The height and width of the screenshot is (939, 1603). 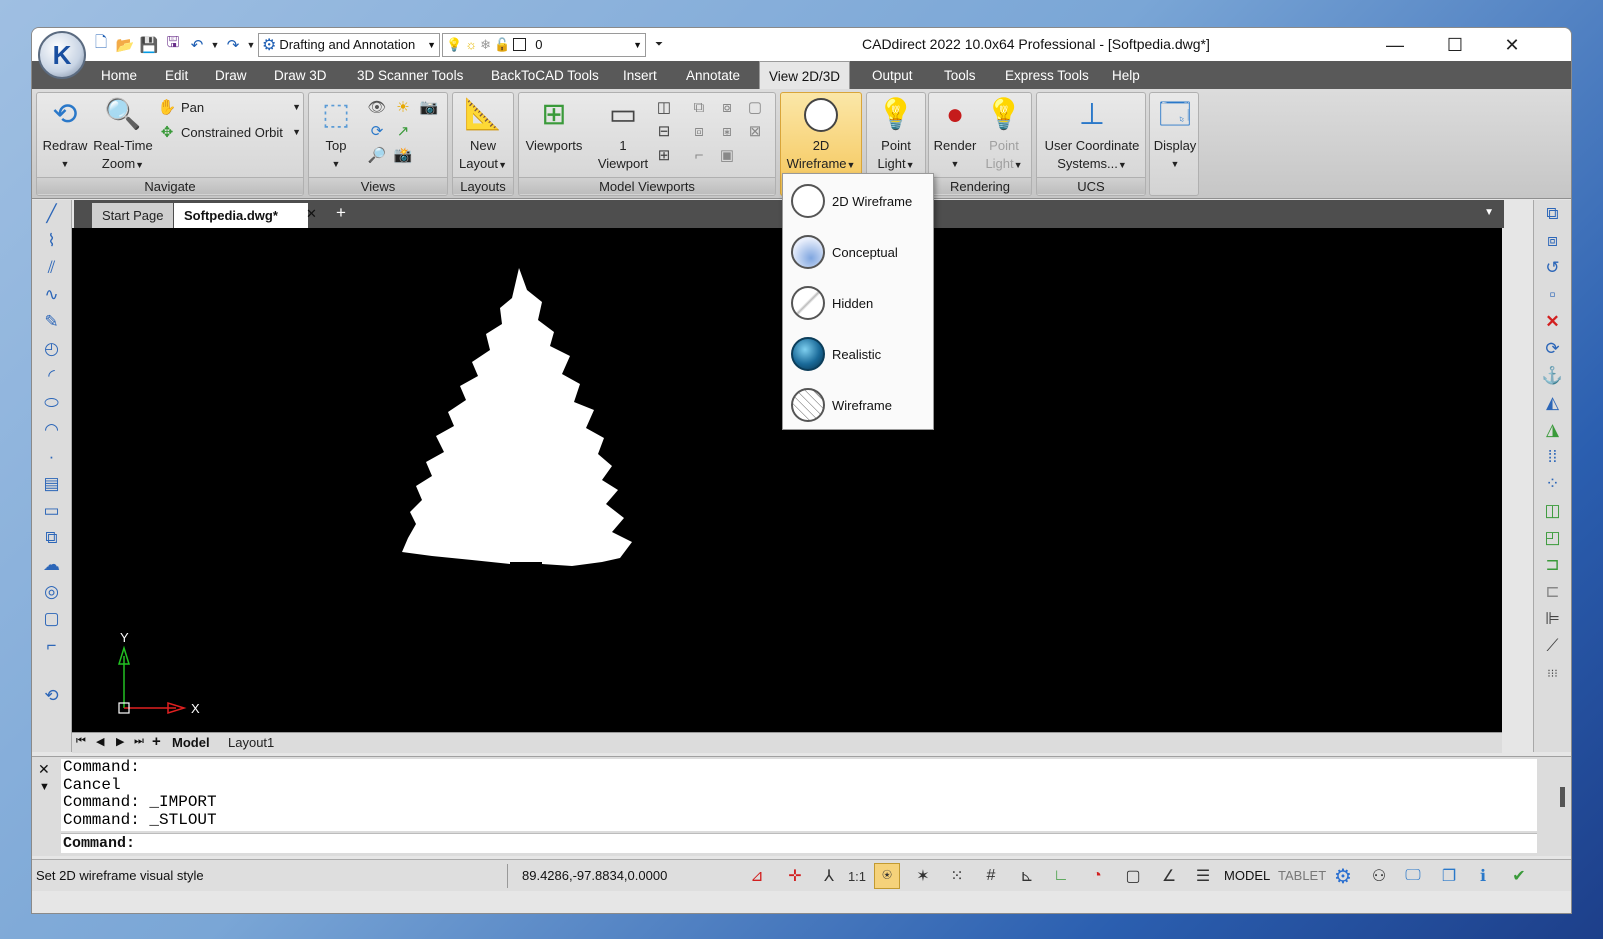 What do you see at coordinates (1553, 565) in the screenshot?
I see `trim-icon: ⊐` at bounding box center [1553, 565].